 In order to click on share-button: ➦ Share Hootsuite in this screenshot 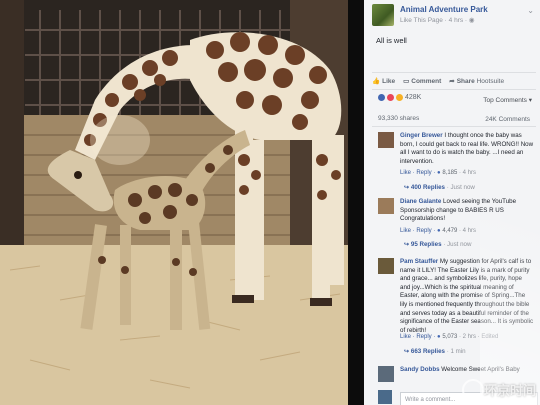, I will do `click(476, 81)`.